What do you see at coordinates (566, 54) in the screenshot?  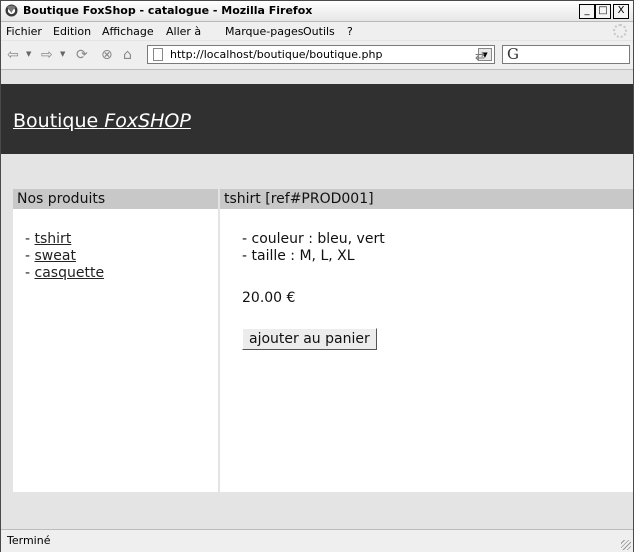 I see `search-box: G` at bounding box center [566, 54].